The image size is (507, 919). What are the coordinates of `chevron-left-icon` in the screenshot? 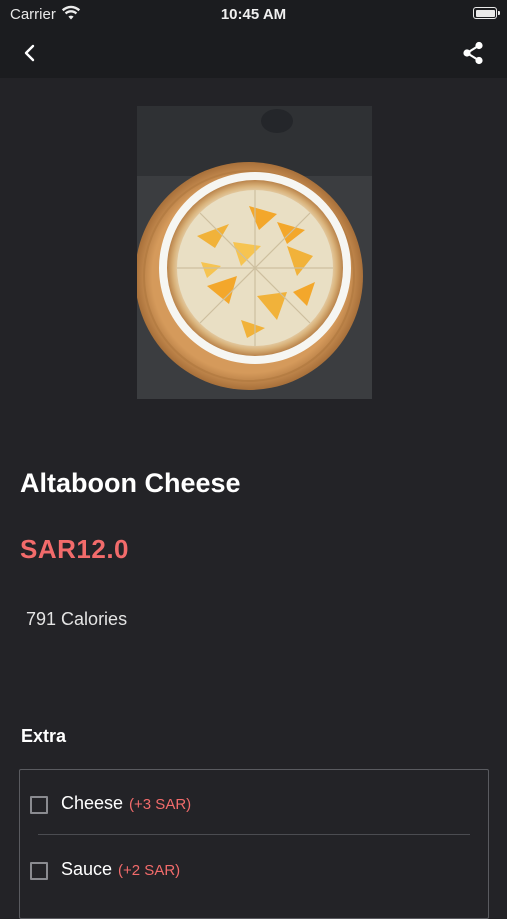 It's located at (29, 53).